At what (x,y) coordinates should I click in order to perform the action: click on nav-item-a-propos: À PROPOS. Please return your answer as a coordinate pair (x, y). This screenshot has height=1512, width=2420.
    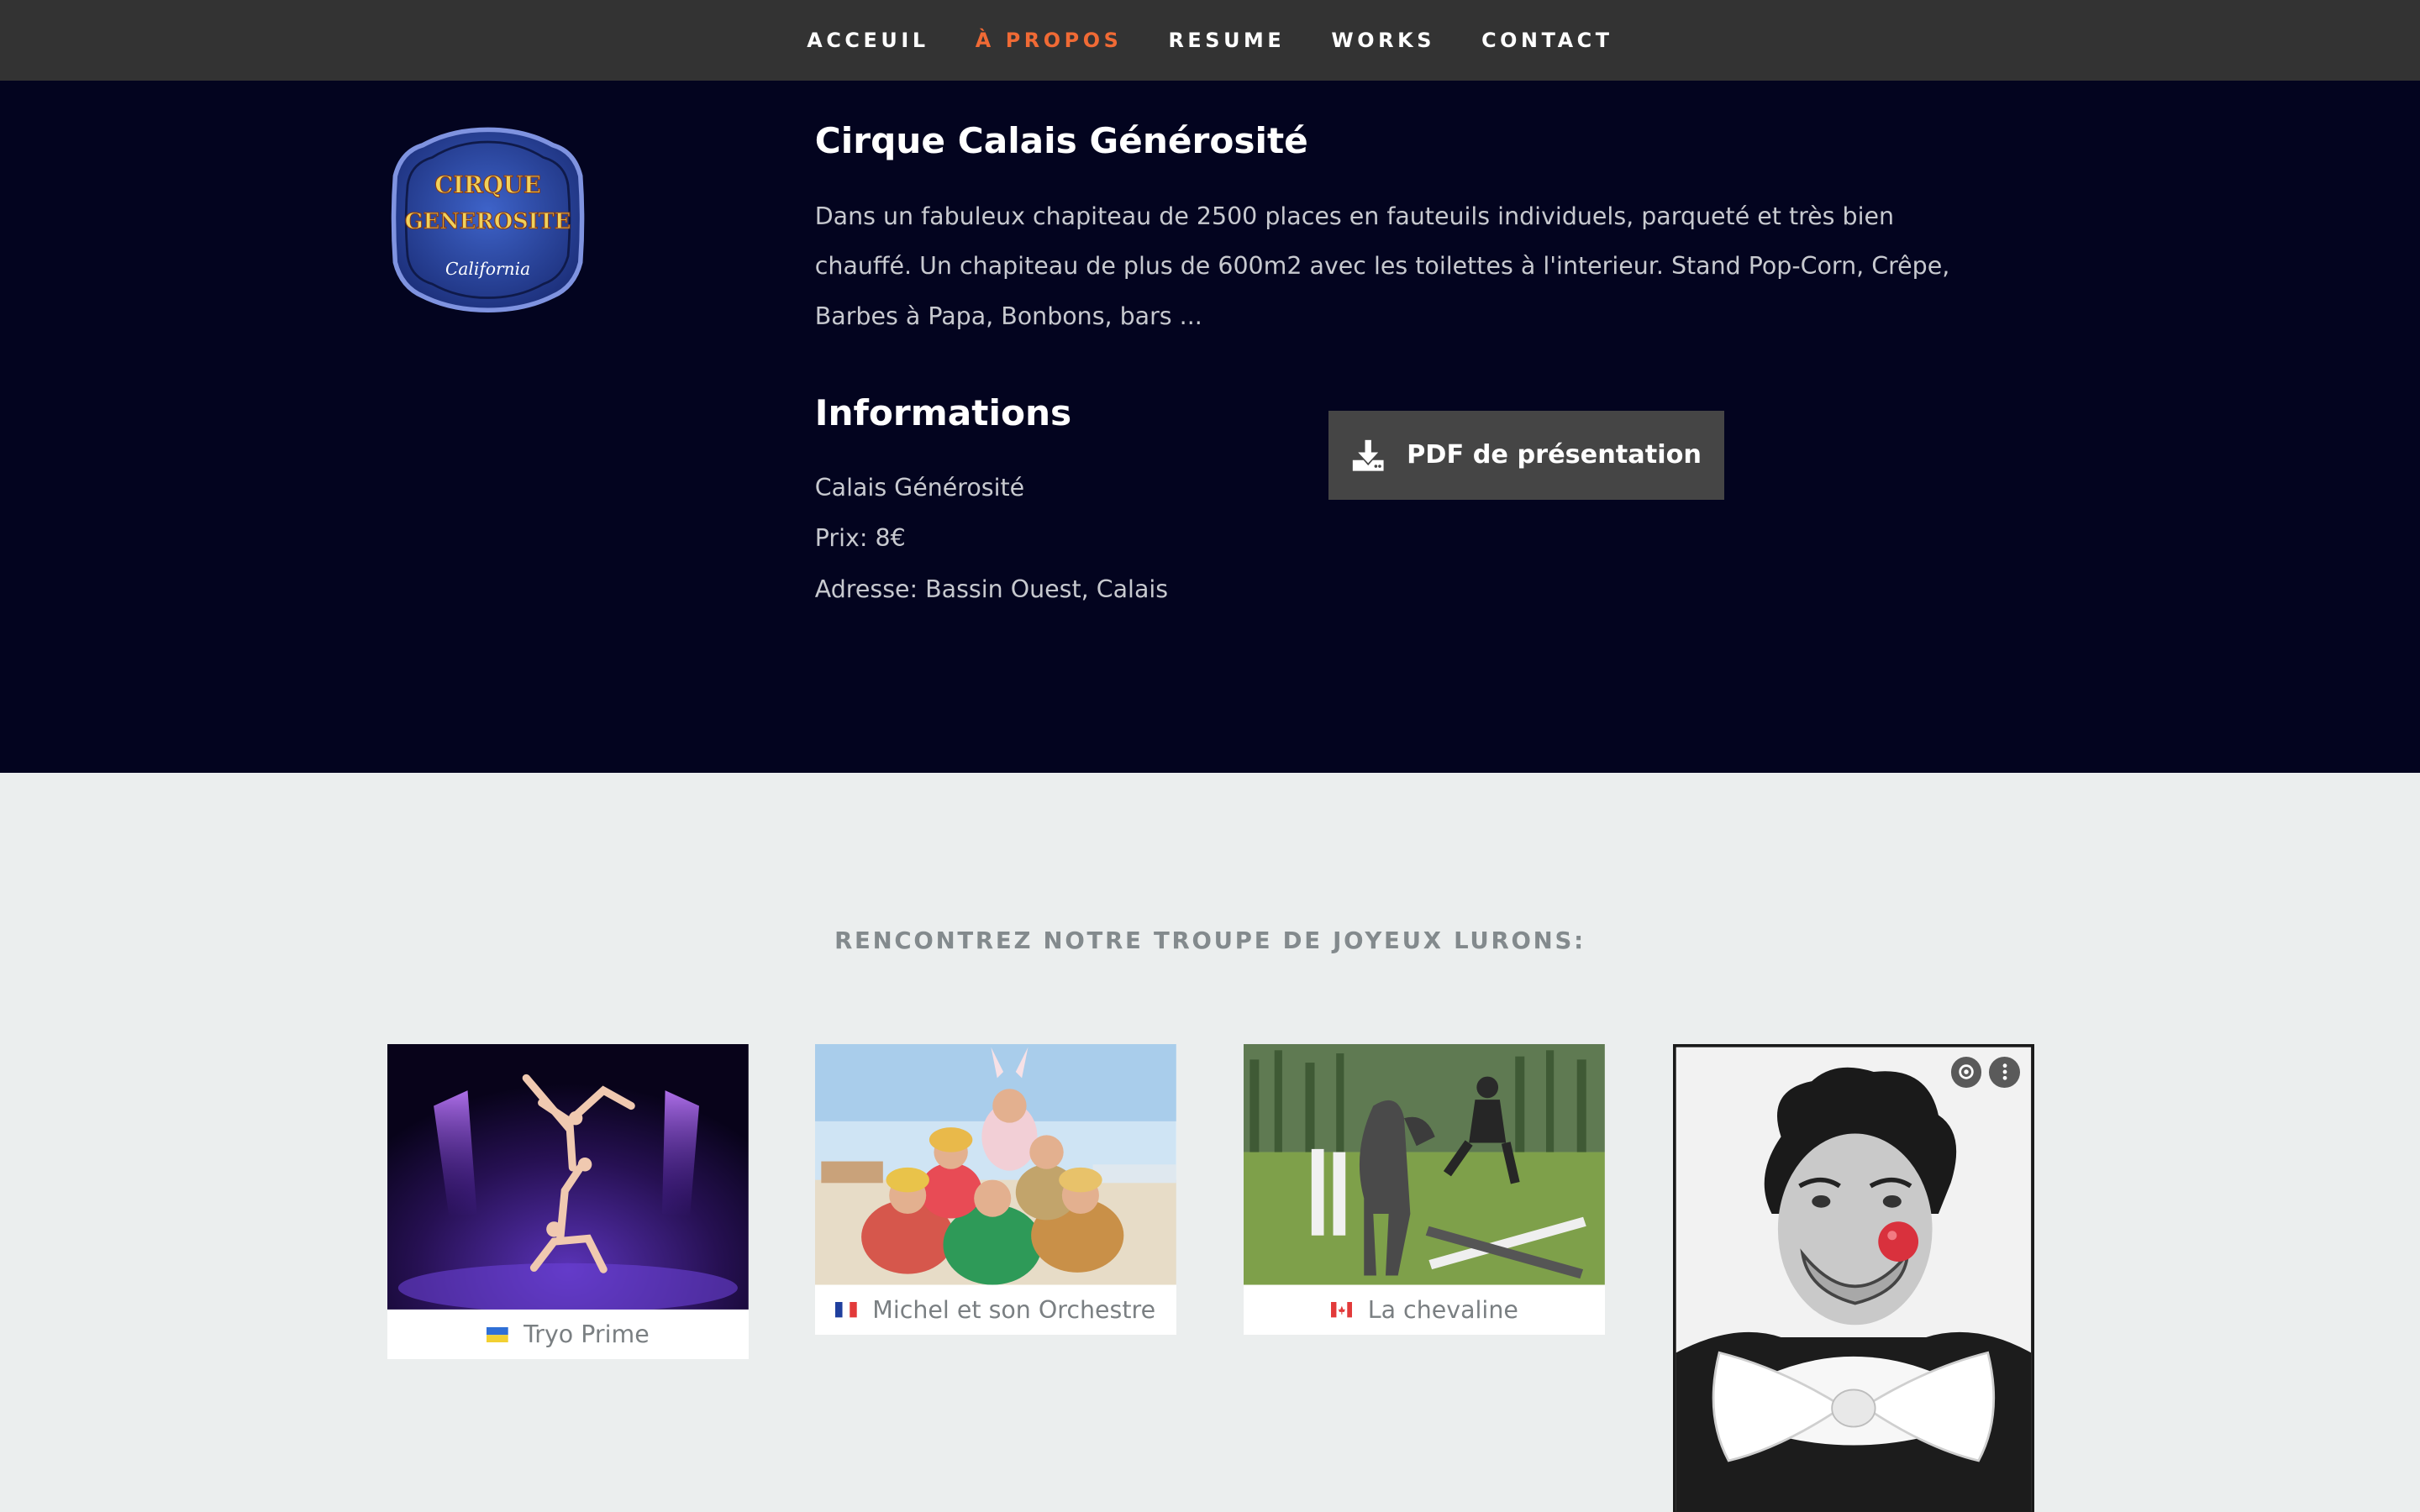
    Looking at the image, I should click on (1049, 40).